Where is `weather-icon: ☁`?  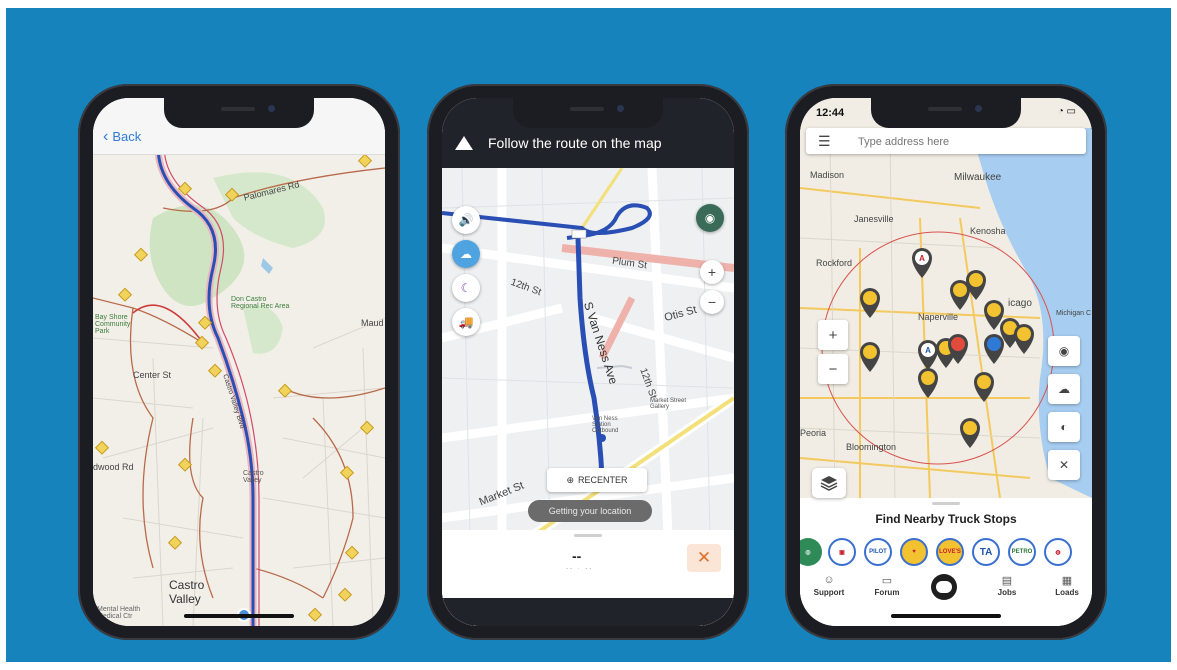
weather-icon: ☁ is located at coordinates (466, 254).